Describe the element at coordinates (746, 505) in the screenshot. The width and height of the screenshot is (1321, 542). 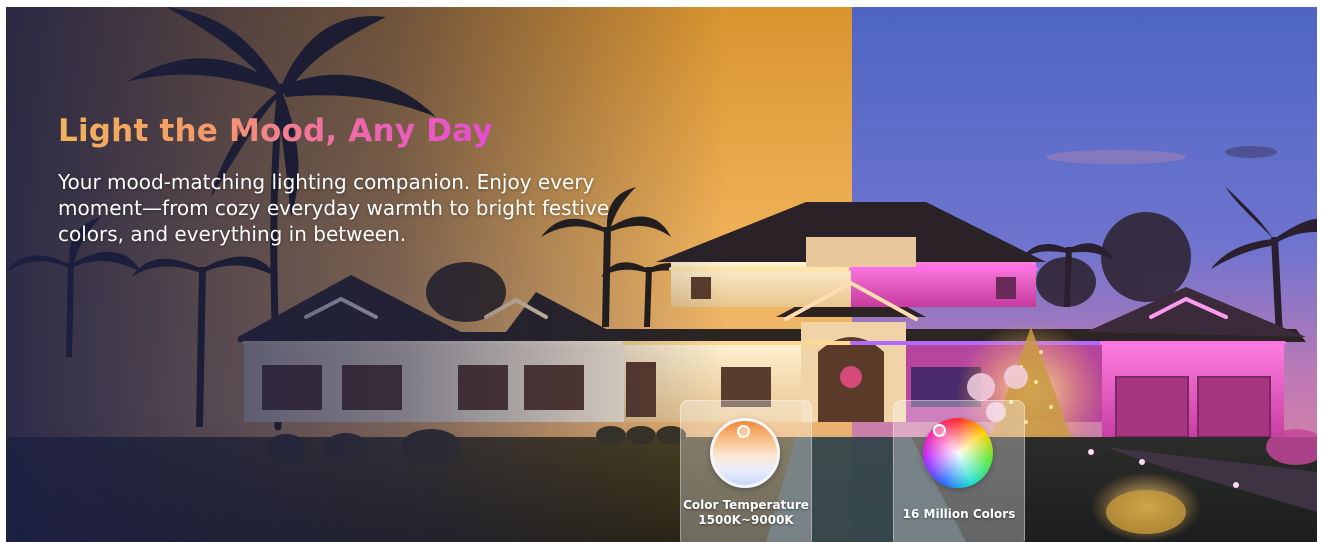
I see `color-temperature-label: Color Temperature` at that location.